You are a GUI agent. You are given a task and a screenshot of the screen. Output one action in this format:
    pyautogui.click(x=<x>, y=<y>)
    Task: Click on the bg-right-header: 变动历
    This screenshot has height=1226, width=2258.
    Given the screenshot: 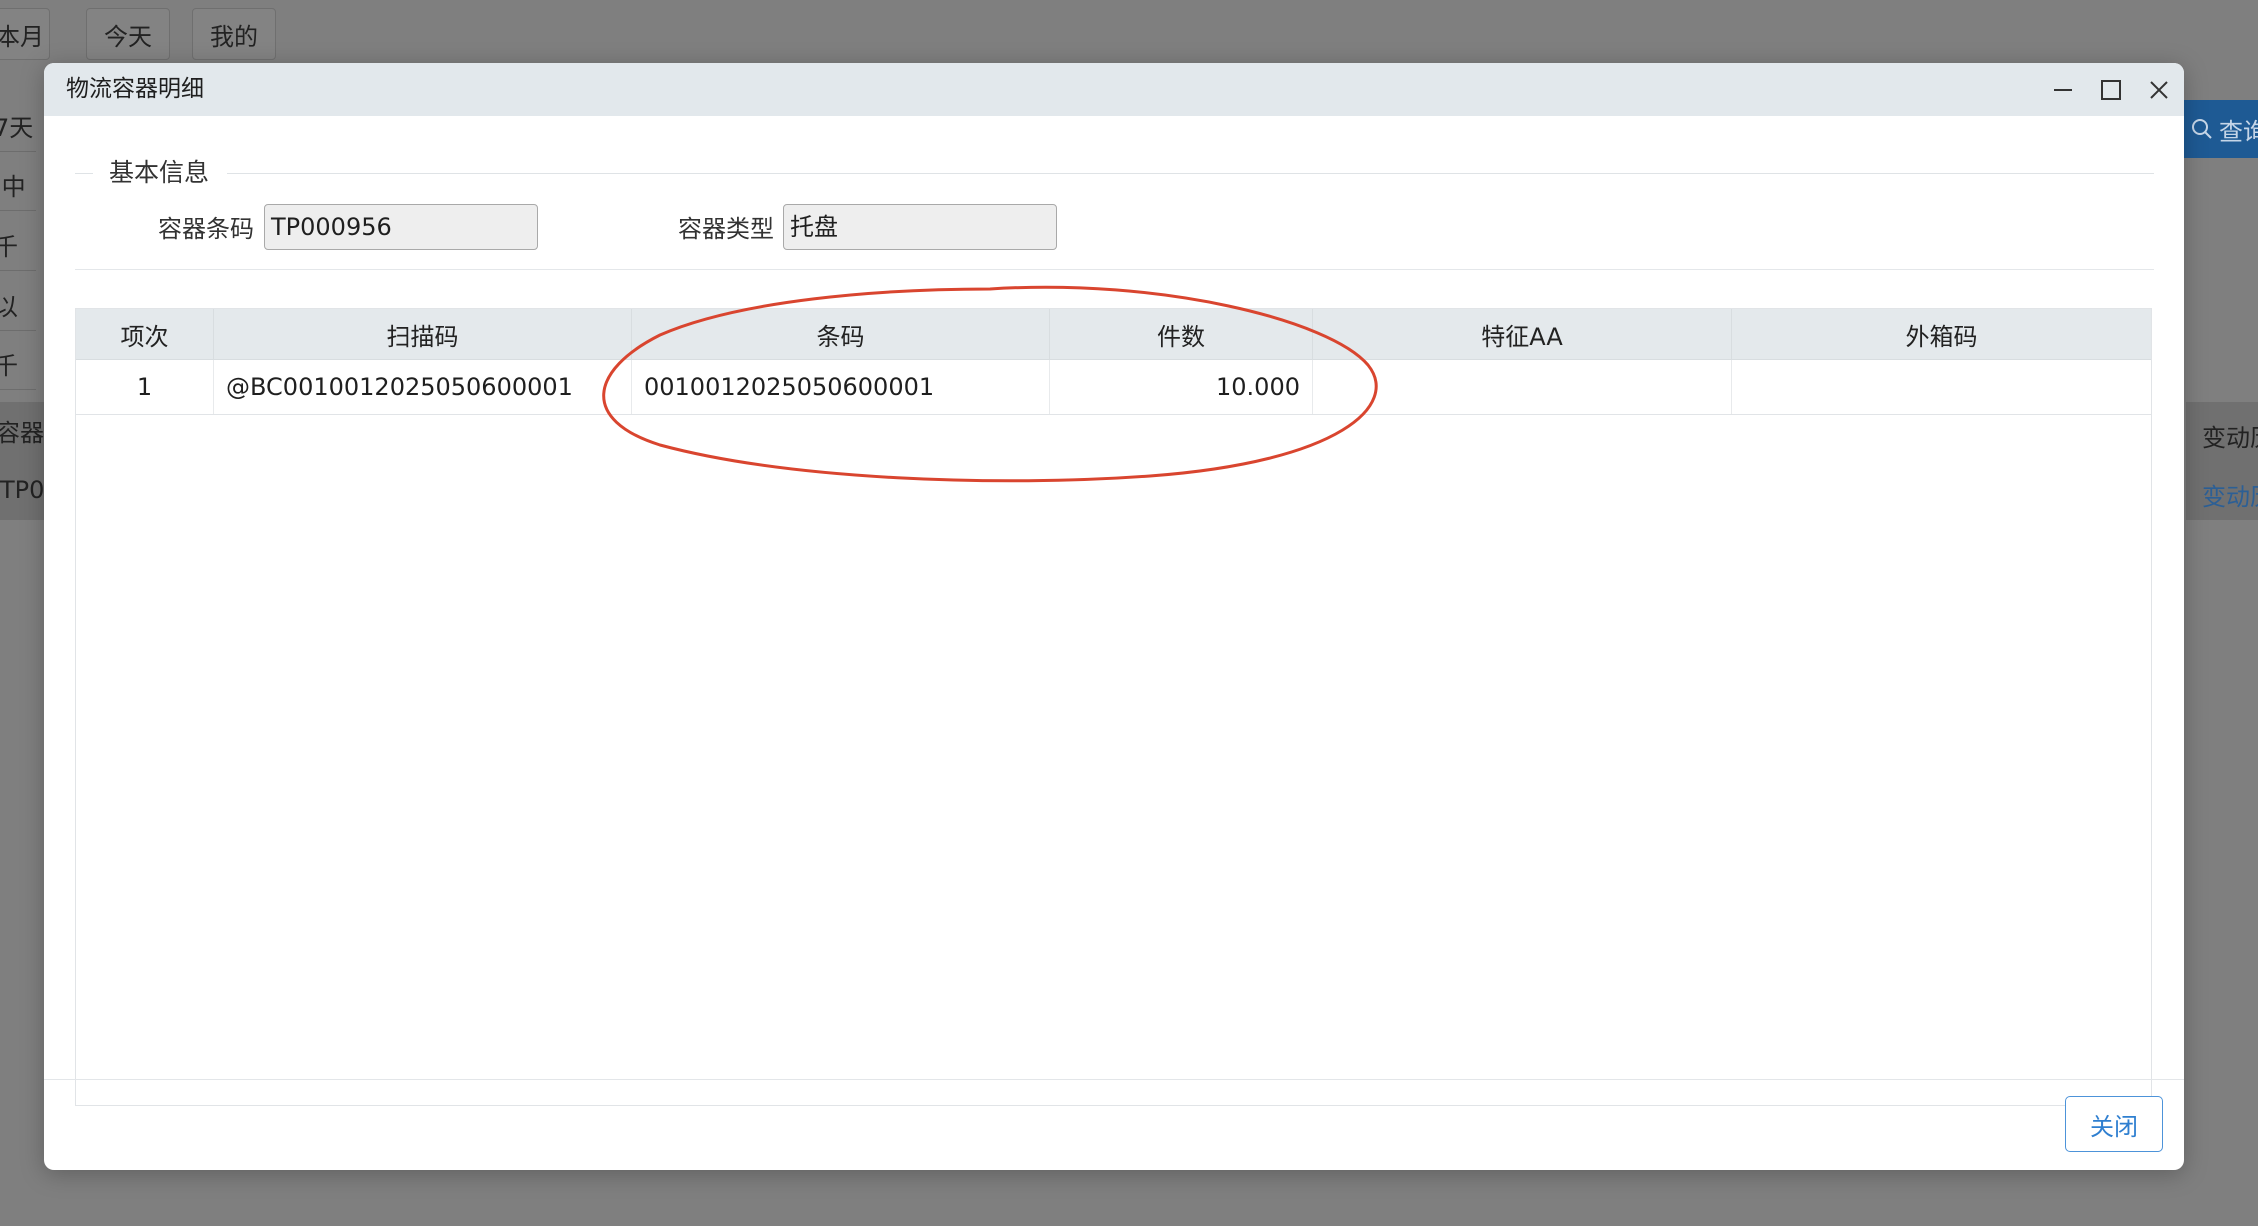 What is the action you would take?
    pyautogui.click(x=2230, y=438)
    